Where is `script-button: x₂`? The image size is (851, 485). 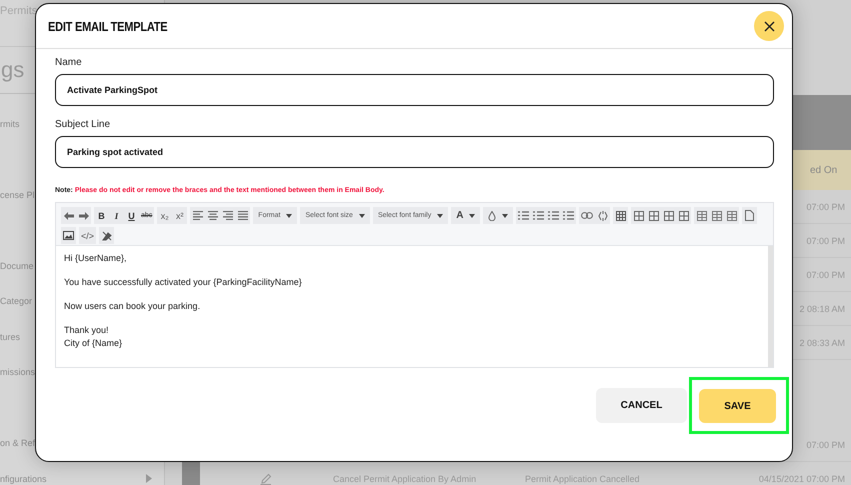 script-button: x₂ is located at coordinates (164, 215).